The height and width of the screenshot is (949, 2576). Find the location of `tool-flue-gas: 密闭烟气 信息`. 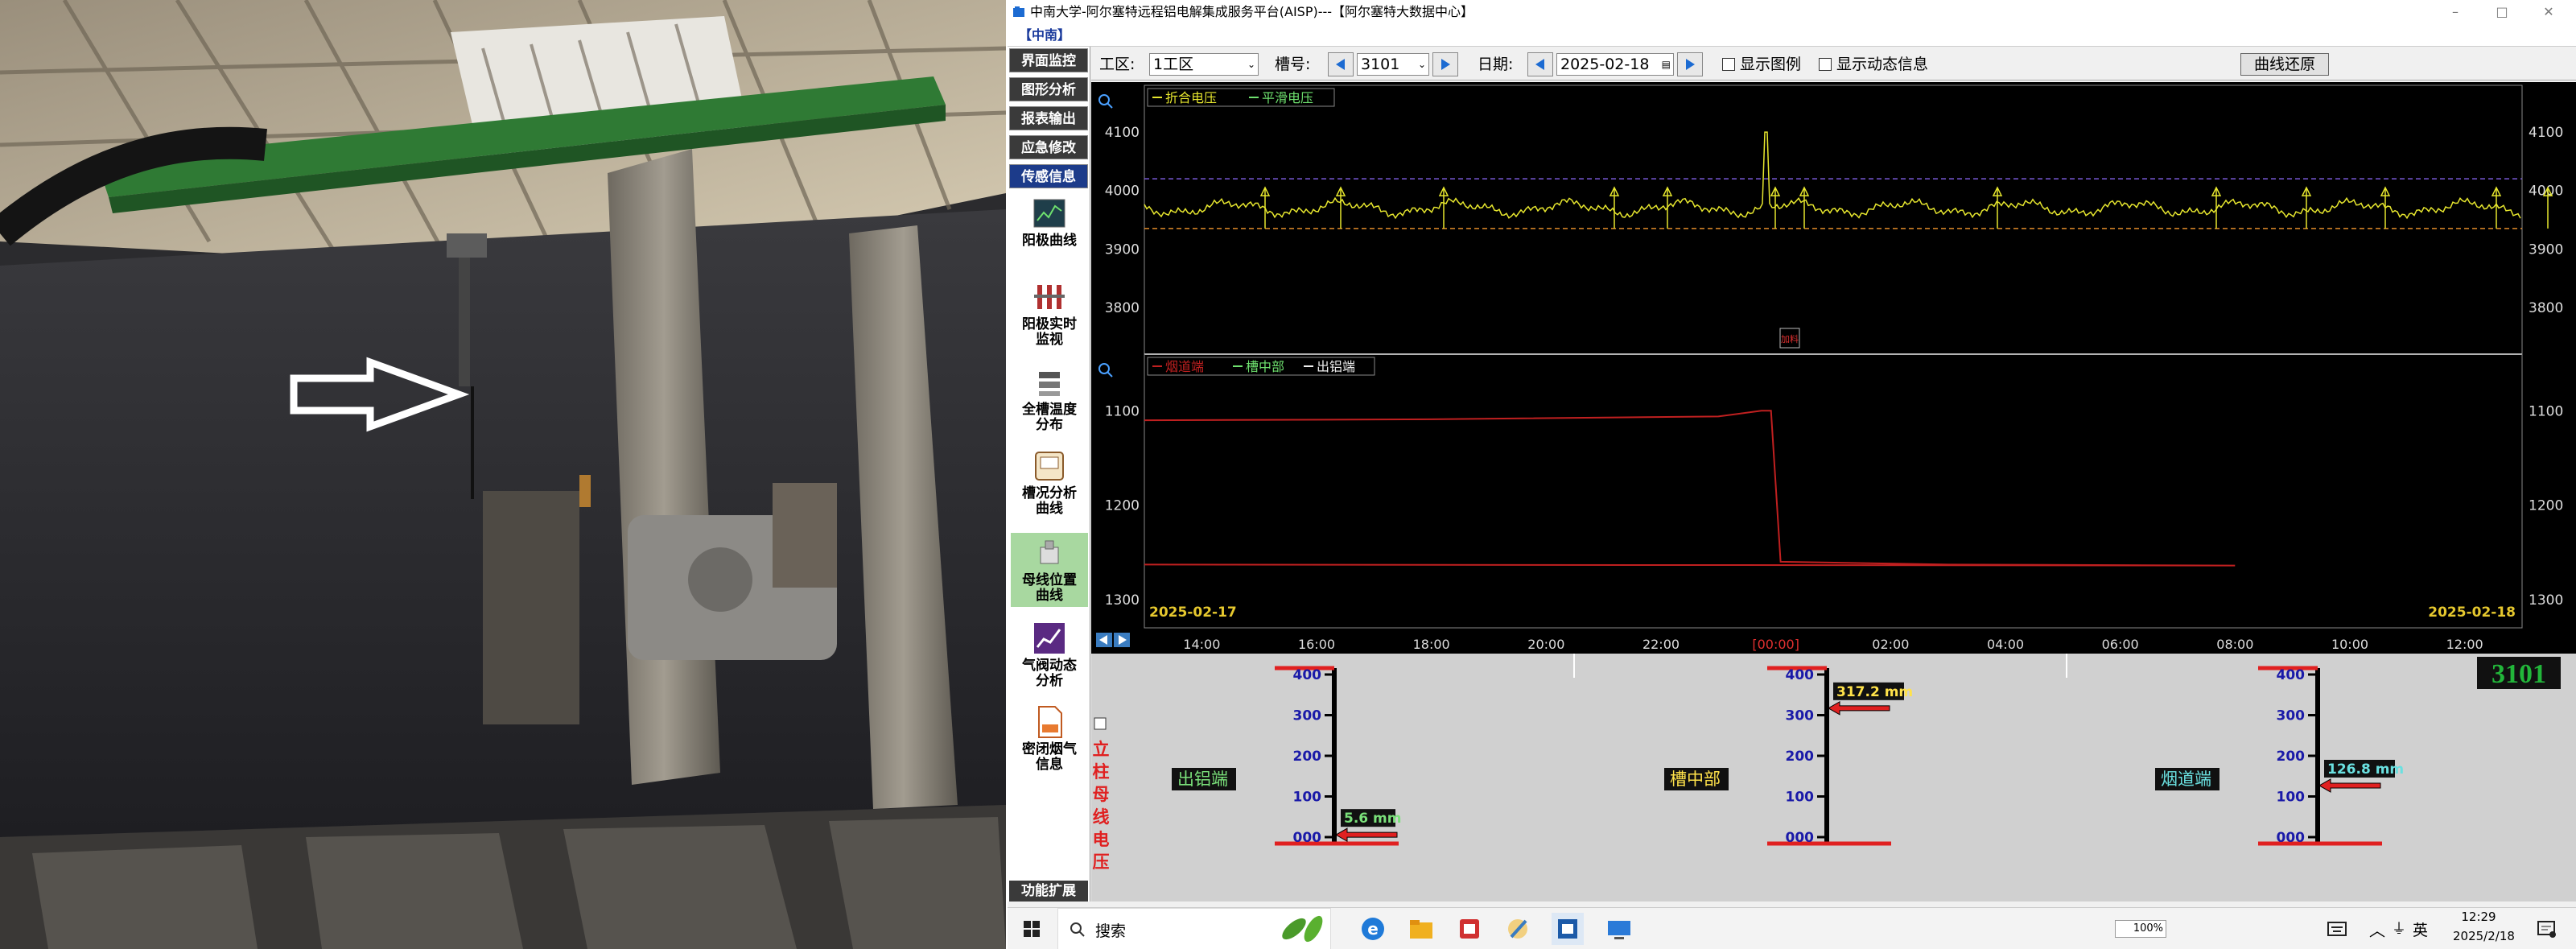

tool-flue-gas: 密闭烟气 信息 is located at coordinates (1049, 739).